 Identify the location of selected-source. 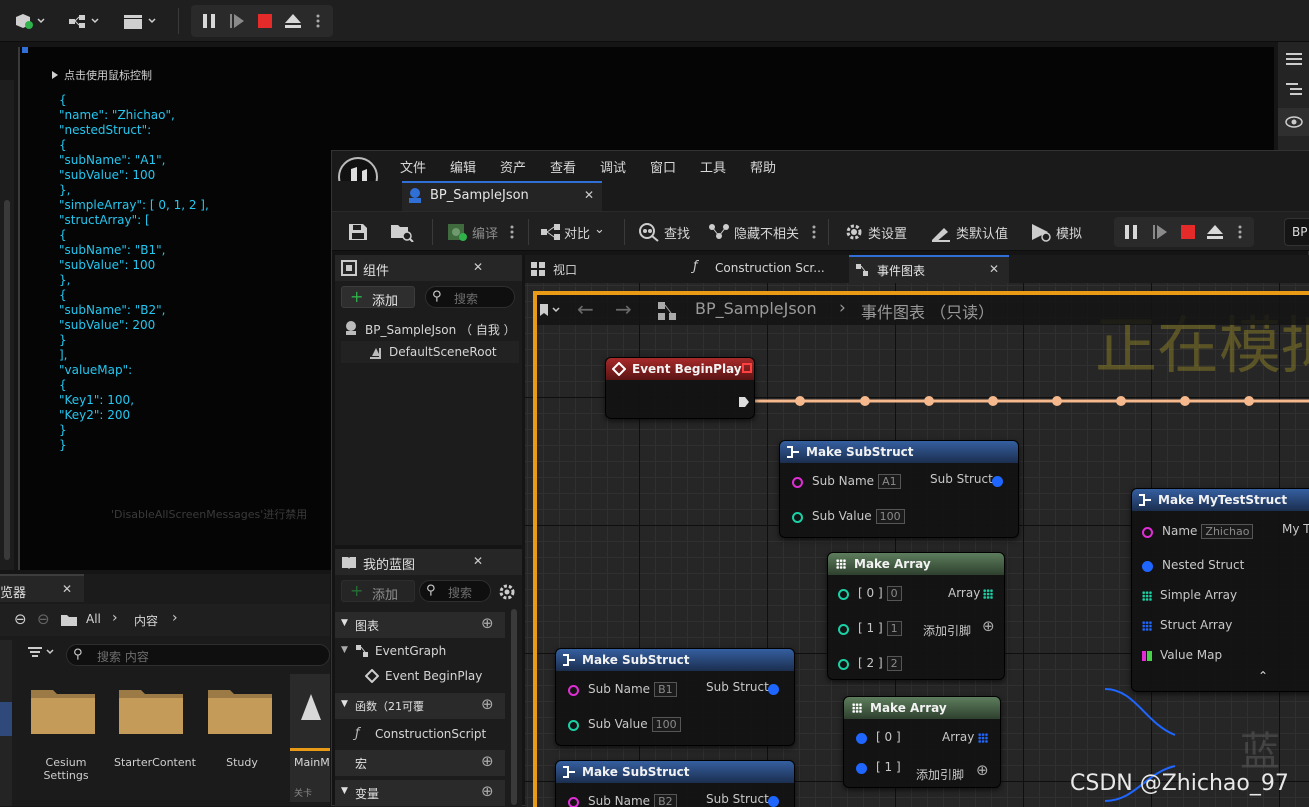
(6, 719).